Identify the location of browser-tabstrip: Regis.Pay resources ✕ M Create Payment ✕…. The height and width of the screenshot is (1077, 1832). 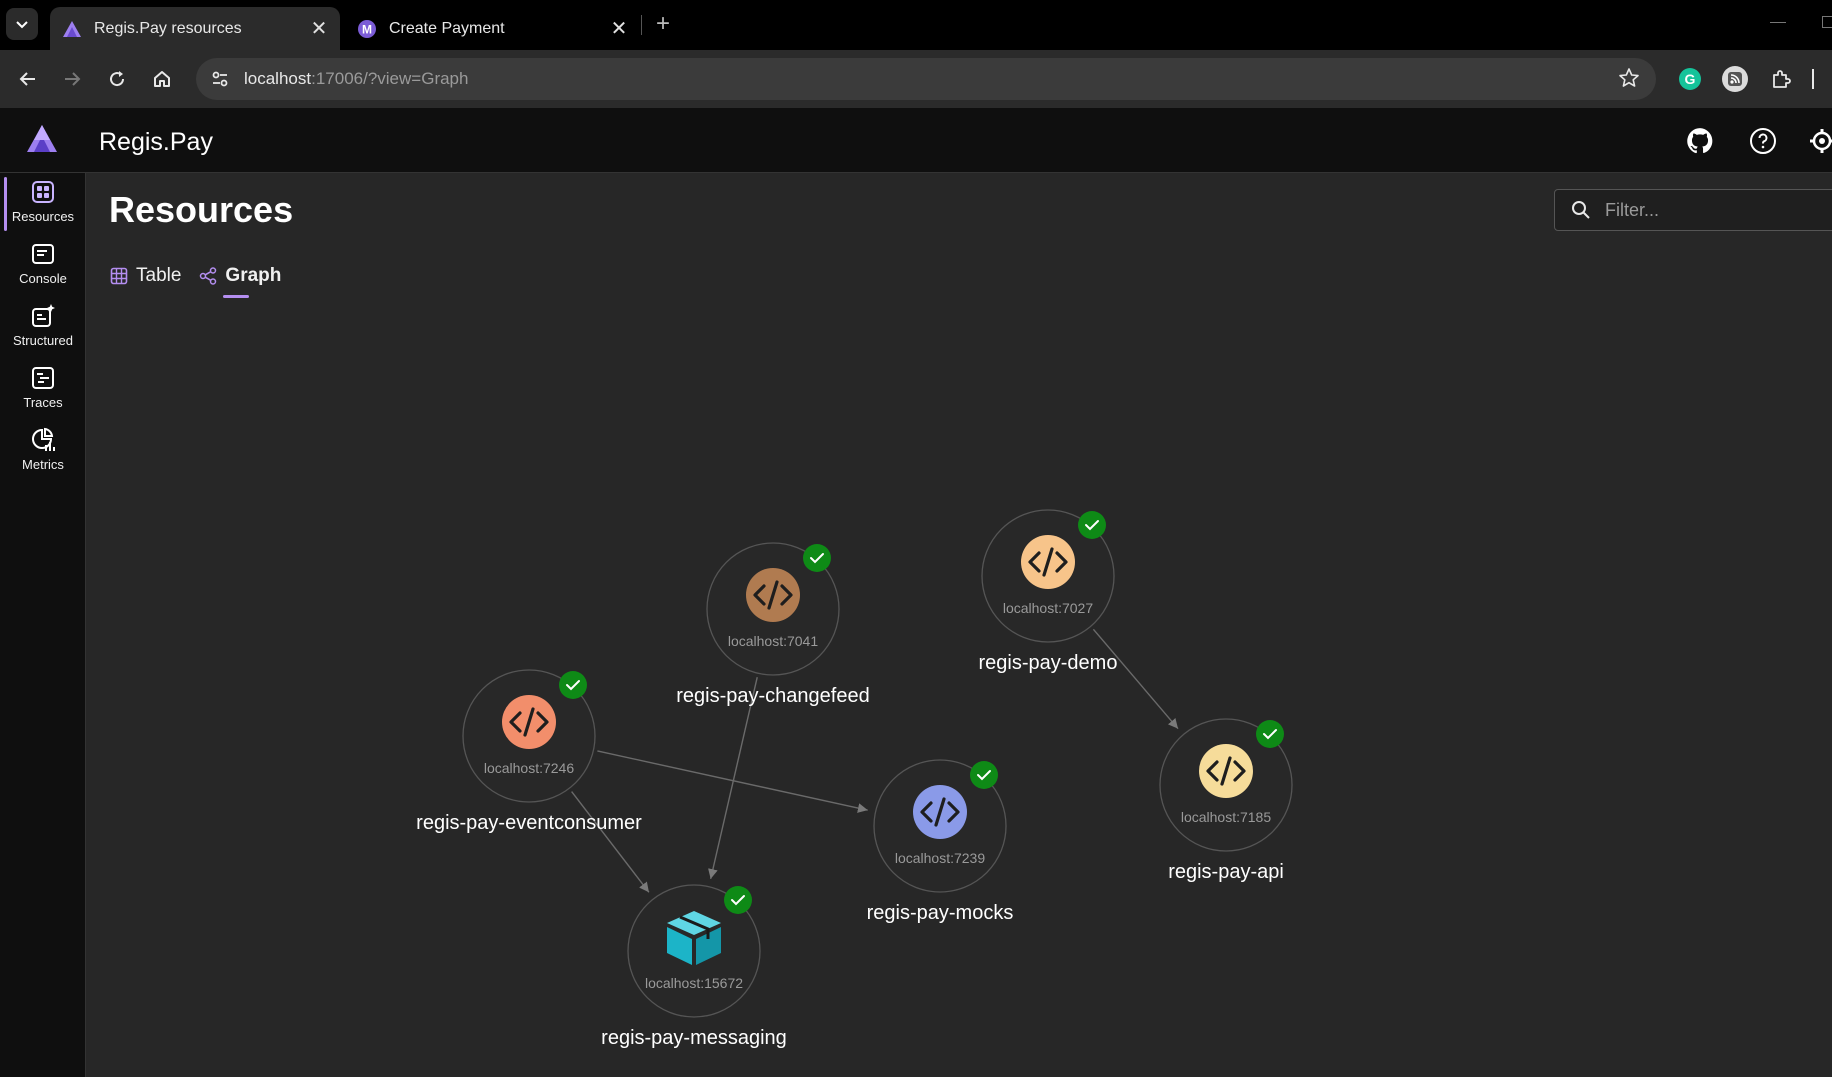
(916, 25).